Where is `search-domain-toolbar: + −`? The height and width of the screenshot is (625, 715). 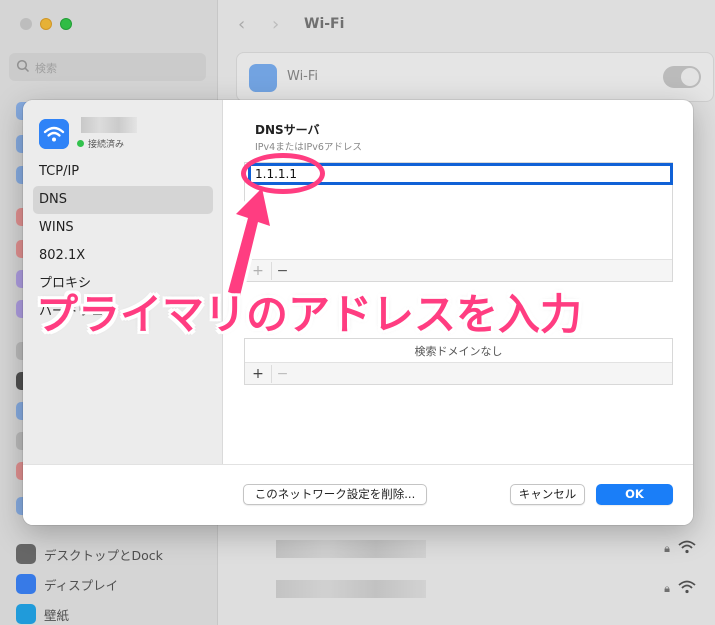 search-domain-toolbar: + − is located at coordinates (458, 373).